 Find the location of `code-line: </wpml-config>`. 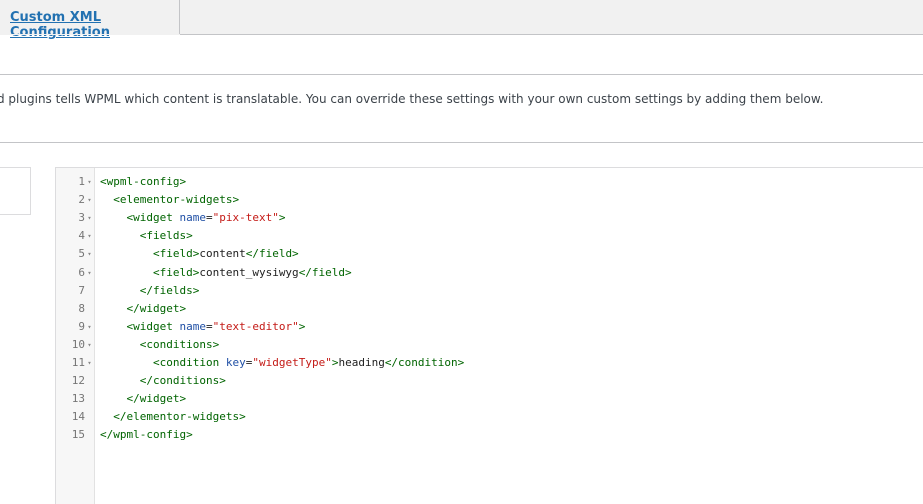

code-line: </wpml-config> is located at coordinates (146, 435).